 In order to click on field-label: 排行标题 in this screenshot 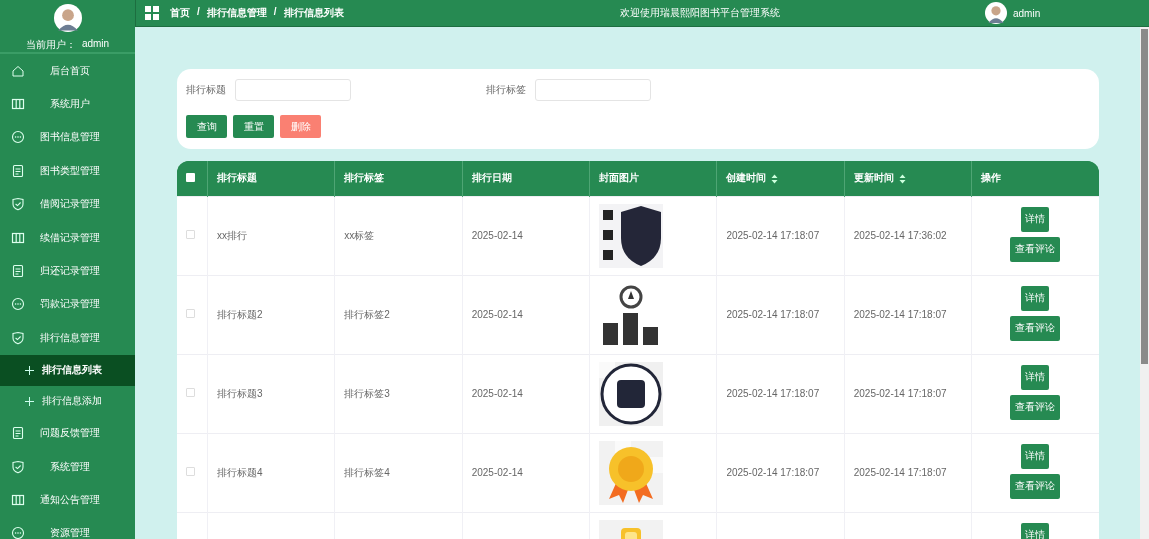, I will do `click(206, 90)`.